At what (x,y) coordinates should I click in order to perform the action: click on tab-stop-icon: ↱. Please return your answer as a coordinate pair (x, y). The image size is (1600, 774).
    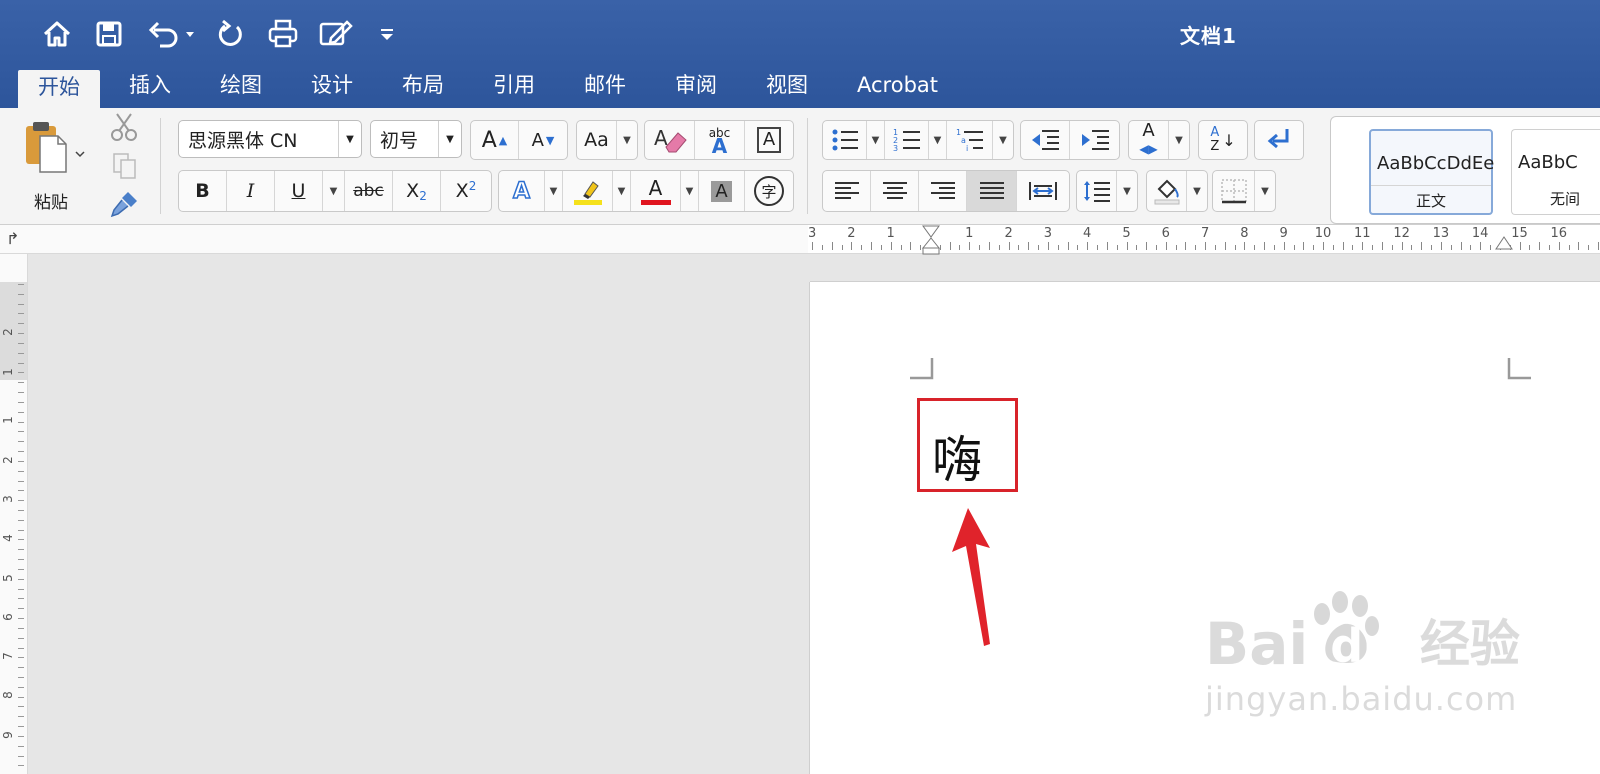
    Looking at the image, I should click on (12, 238).